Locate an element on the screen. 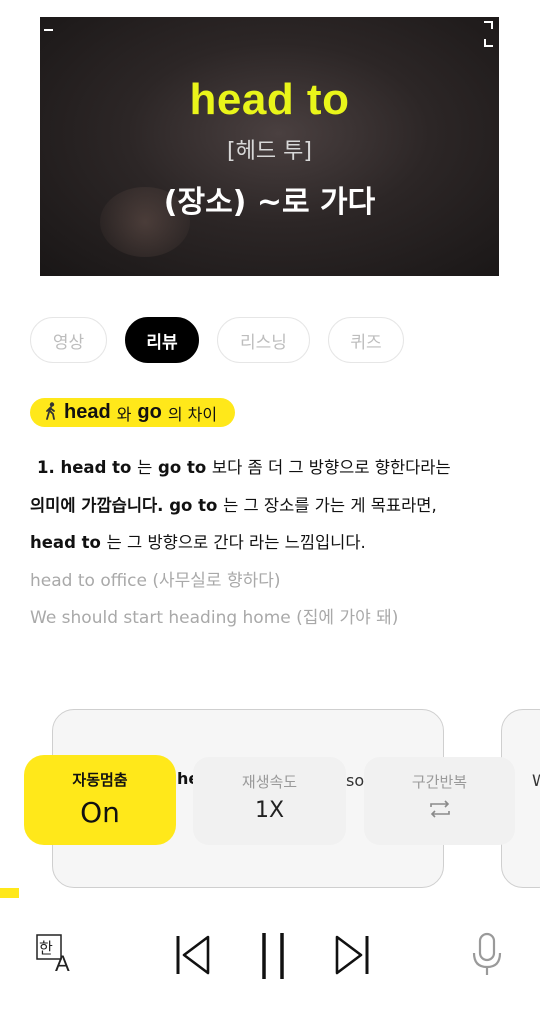 The width and height of the screenshot is (540, 1009). tag-word-1: head is located at coordinates (87, 412).